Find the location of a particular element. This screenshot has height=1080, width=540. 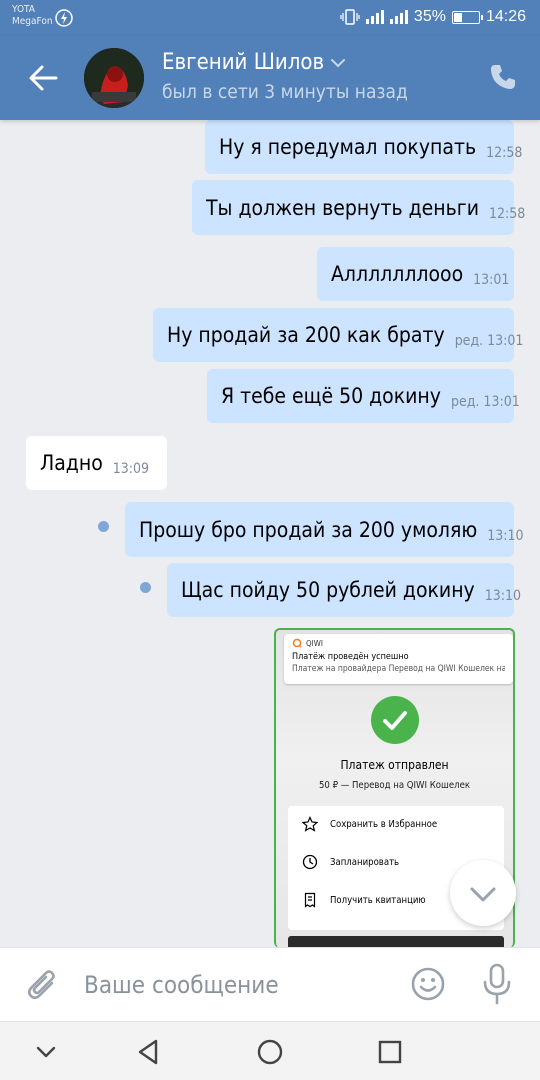

composer-bar is located at coordinates (270, 984).